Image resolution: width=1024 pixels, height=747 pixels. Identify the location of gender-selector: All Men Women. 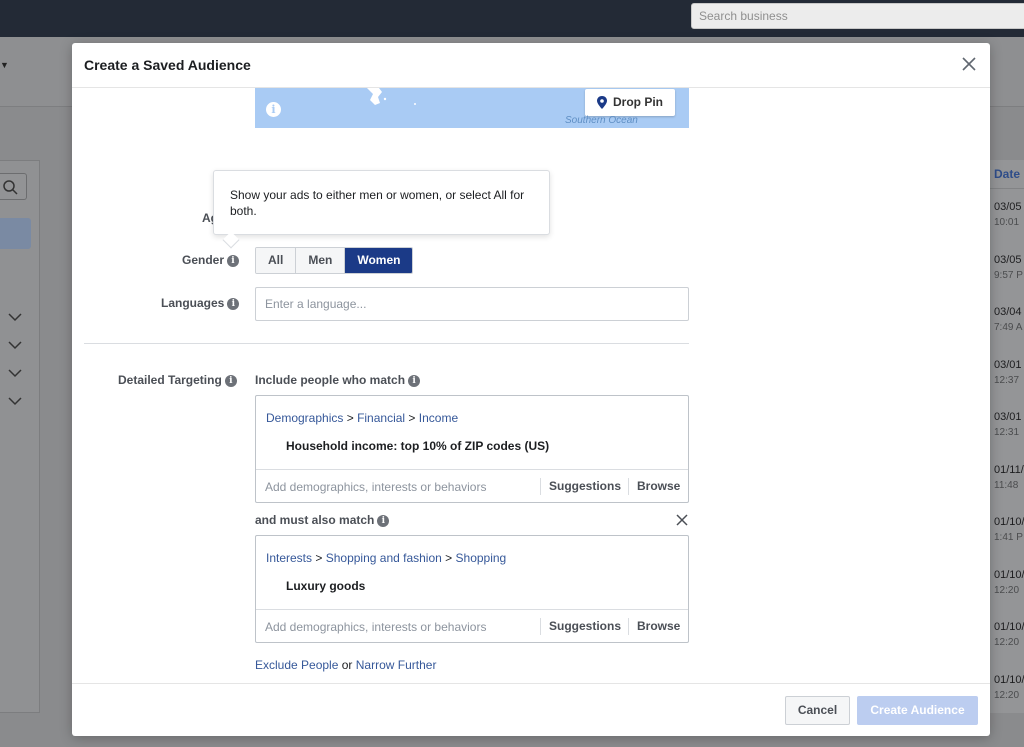
(334, 260).